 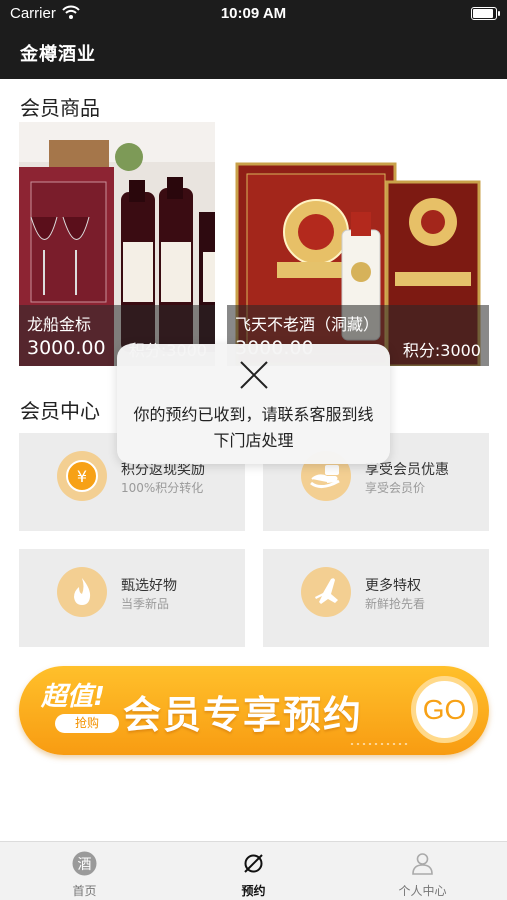 What do you see at coordinates (253, 39) in the screenshot?
I see `top-bar: Carrier 10:09 AM 金樽酒业` at bounding box center [253, 39].